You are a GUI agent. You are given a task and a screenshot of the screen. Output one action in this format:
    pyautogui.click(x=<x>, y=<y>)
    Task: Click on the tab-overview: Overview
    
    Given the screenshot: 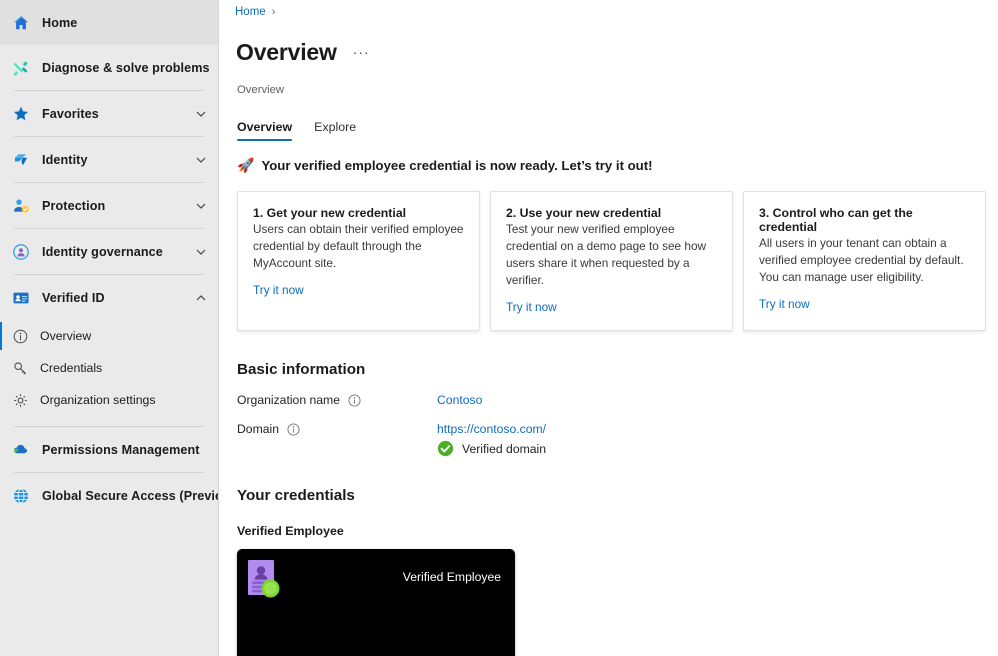 What is the action you would take?
    pyautogui.click(x=265, y=130)
    